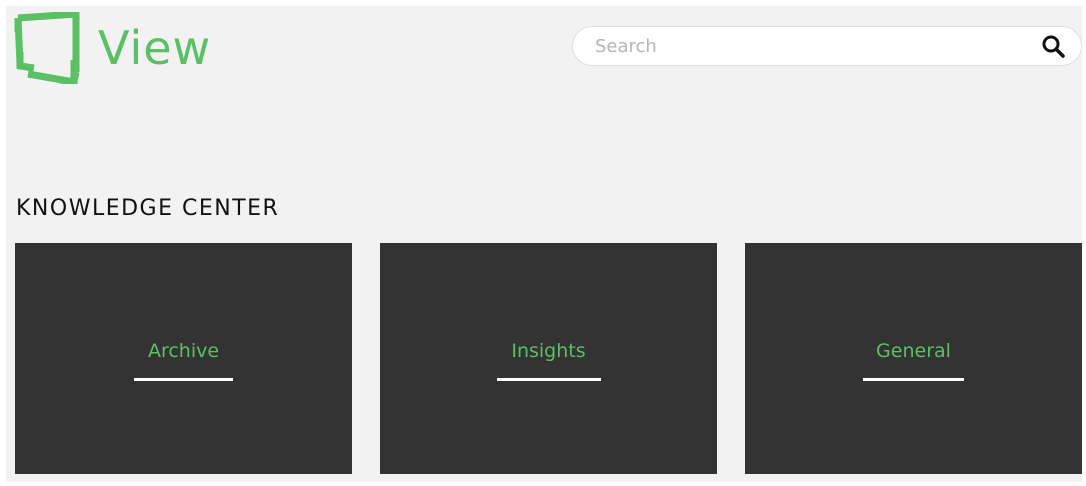 The height and width of the screenshot is (486, 1086). Describe the element at coordinates (548, 351) in the screenshot. I see `card-label: Insights` at that location.